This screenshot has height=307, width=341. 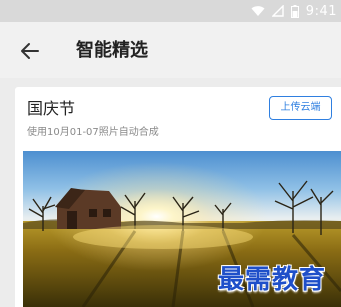 I want to click on status-icons: 9:41, so click(x=296, y=11).